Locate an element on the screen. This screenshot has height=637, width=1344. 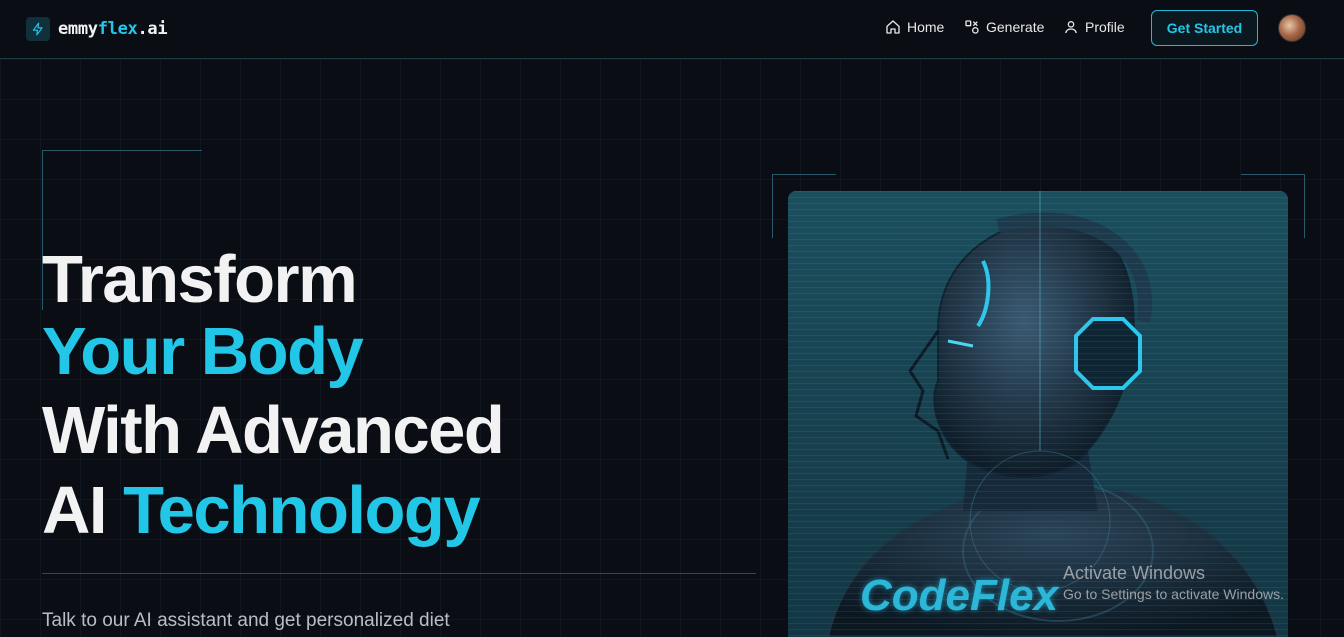
hero-line-4b: Technology is located at coordinates (302, 510).